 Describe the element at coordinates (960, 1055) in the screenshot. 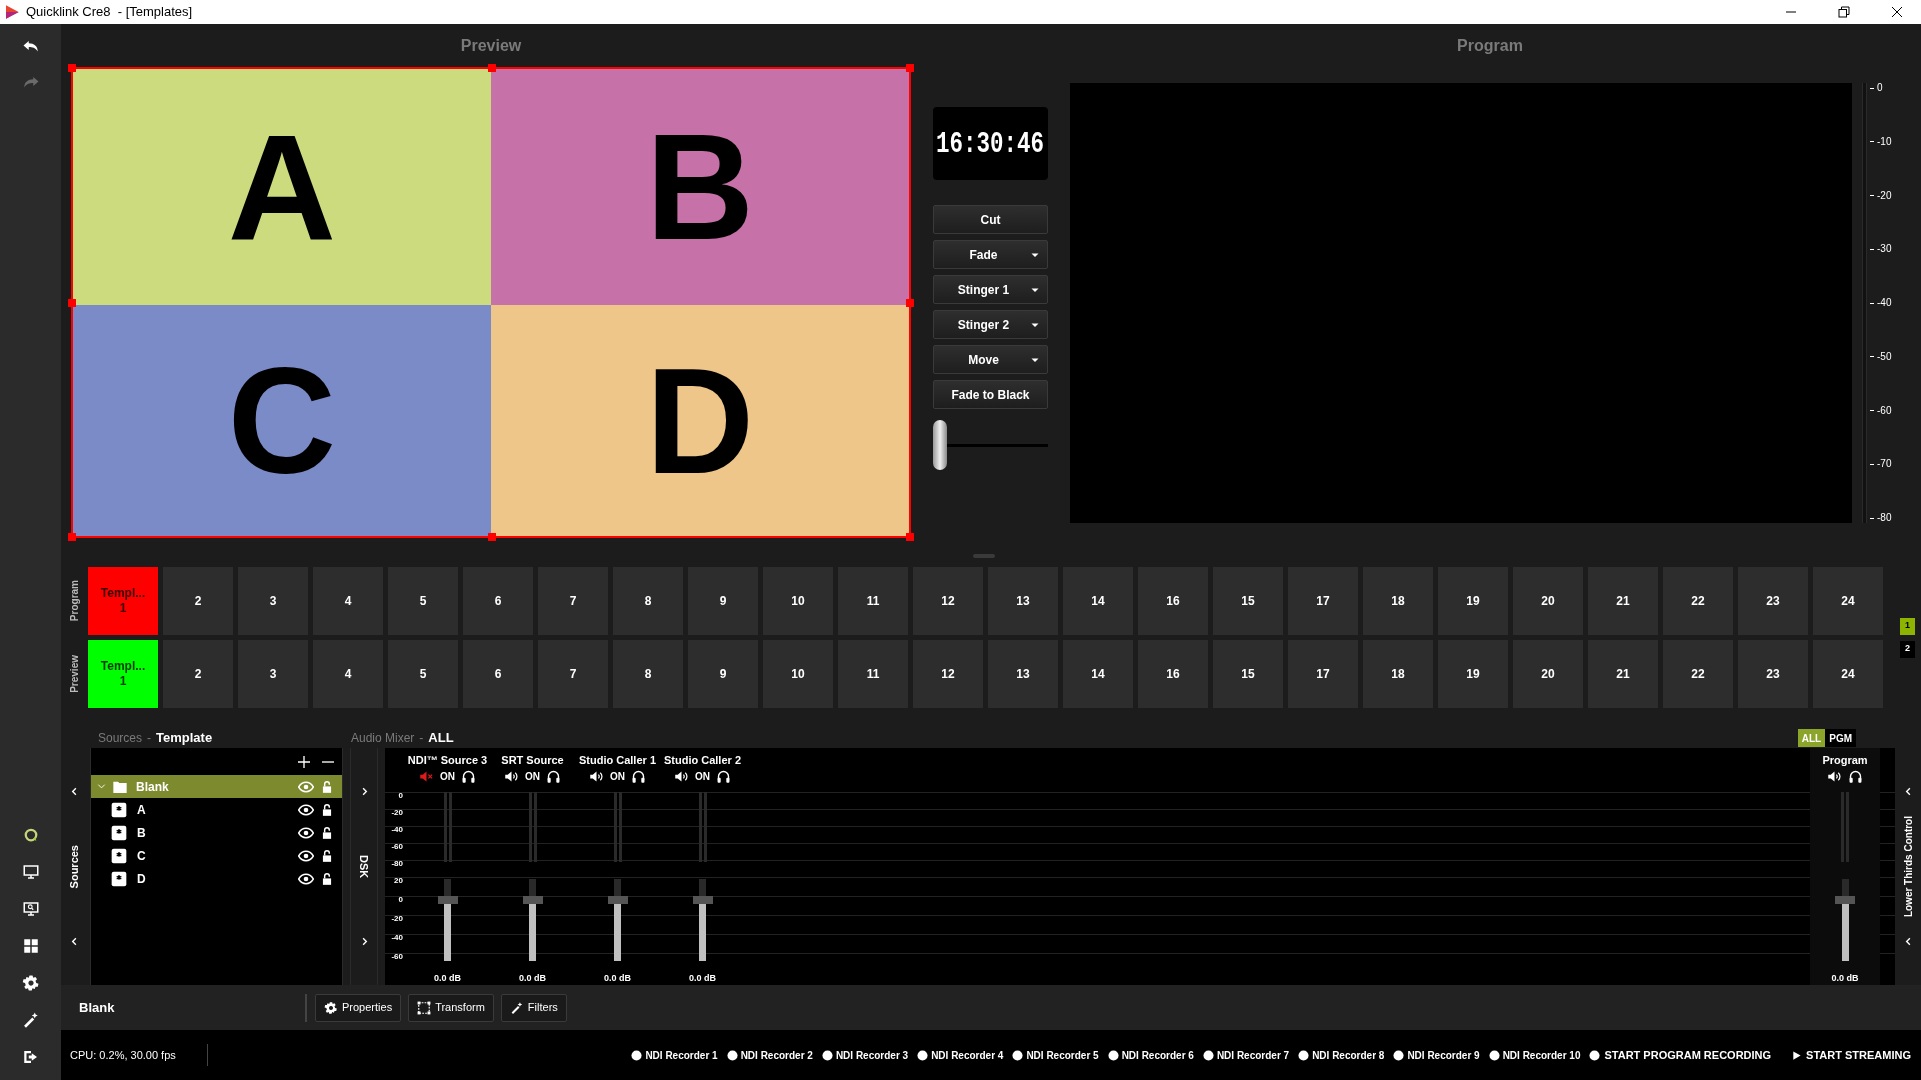

I see `recorder-toggle: NDI Recorder 4` at that location.